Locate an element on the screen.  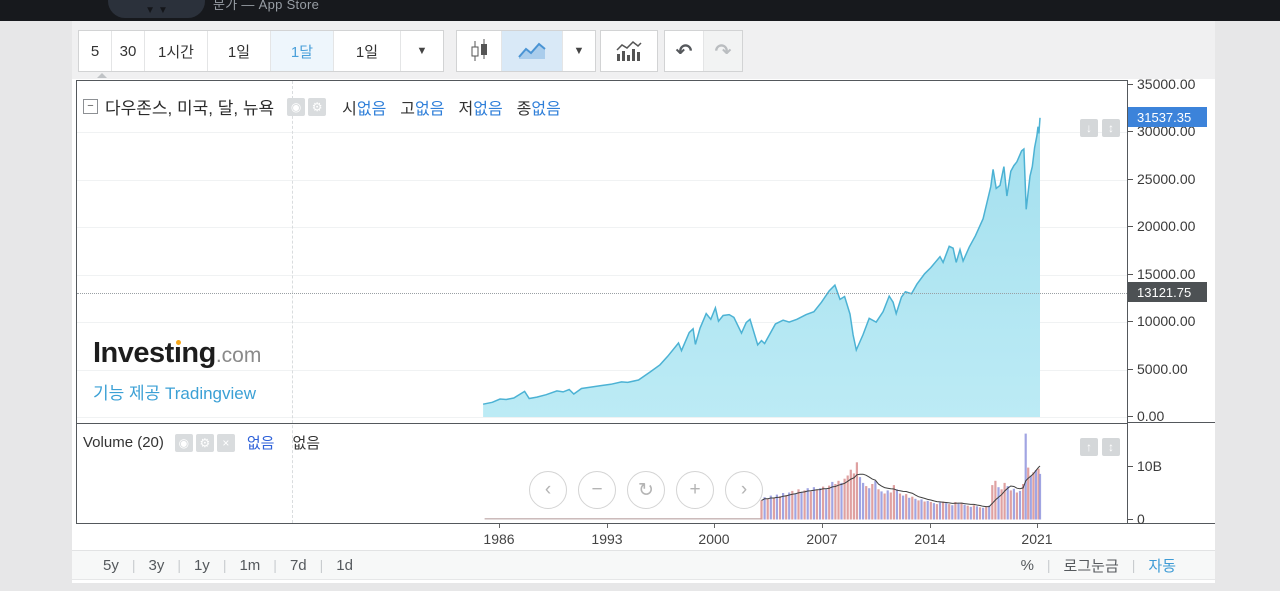
move-pane-down-button: ↓ is located at coordinates (1089, 128).